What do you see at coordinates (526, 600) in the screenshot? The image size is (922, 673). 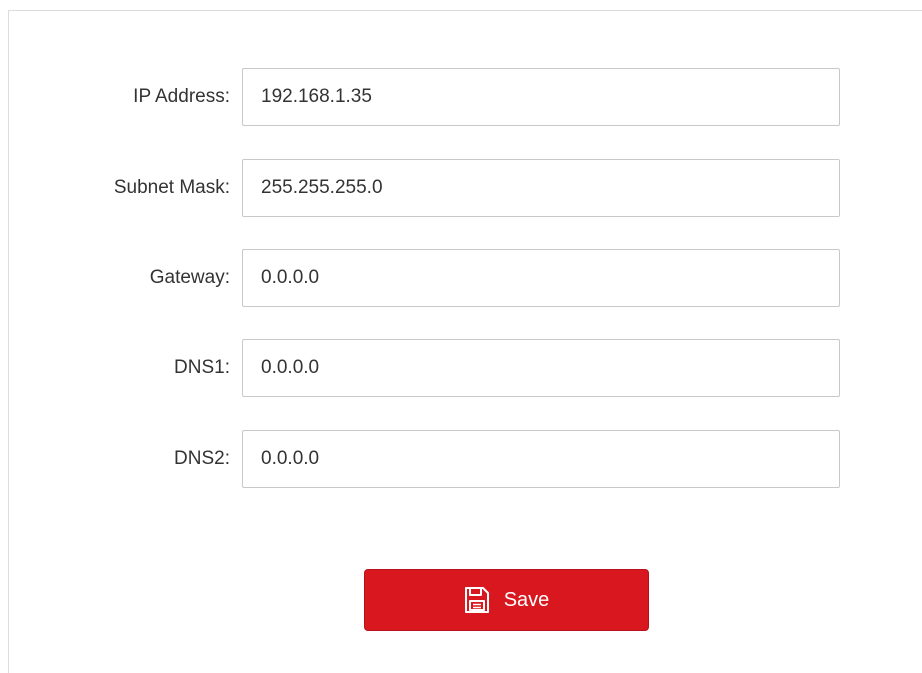 I see `save-button-label: Save` at bounding box center [526, 600].